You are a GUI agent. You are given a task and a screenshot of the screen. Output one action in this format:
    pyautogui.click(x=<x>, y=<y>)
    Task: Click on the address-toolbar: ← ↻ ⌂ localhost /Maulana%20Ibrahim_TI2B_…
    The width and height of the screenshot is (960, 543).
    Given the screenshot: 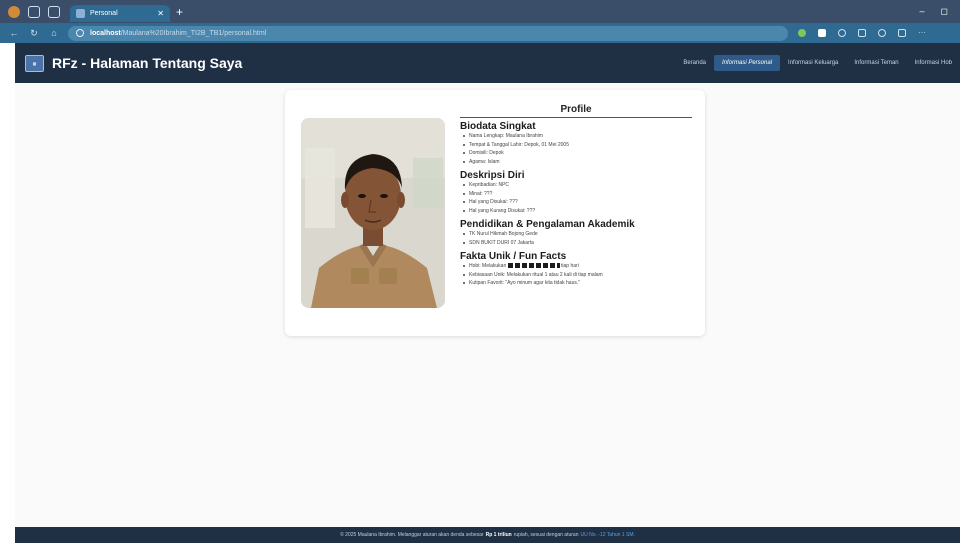 What is the action you would take?
    pyautogui.click(x=480, y=33)
    